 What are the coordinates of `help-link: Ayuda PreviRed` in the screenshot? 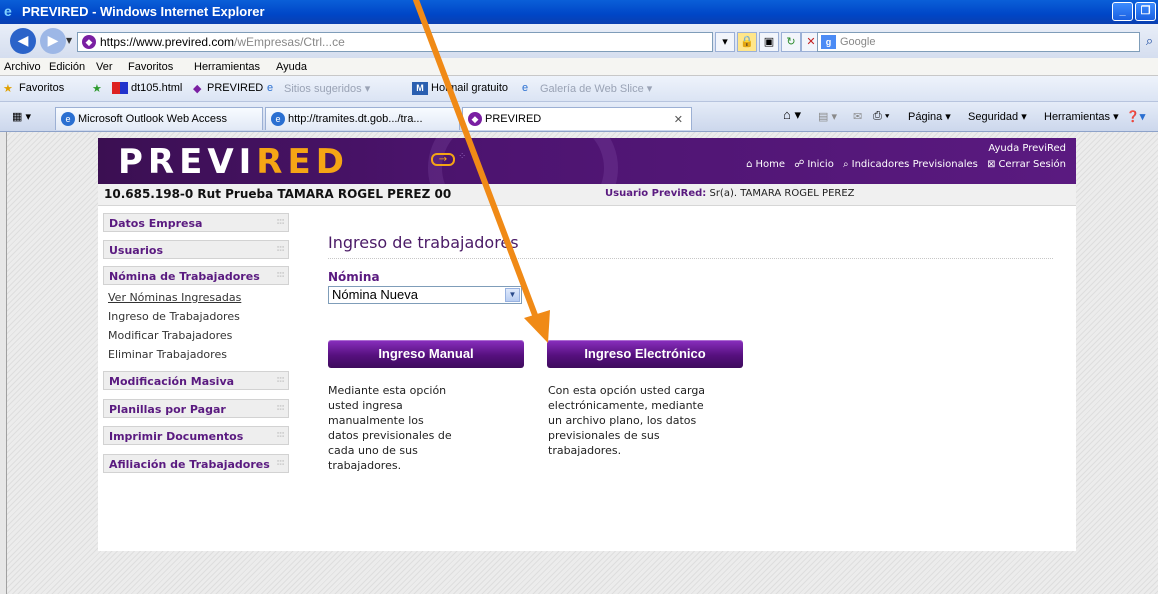 It's located at (1027, 148).